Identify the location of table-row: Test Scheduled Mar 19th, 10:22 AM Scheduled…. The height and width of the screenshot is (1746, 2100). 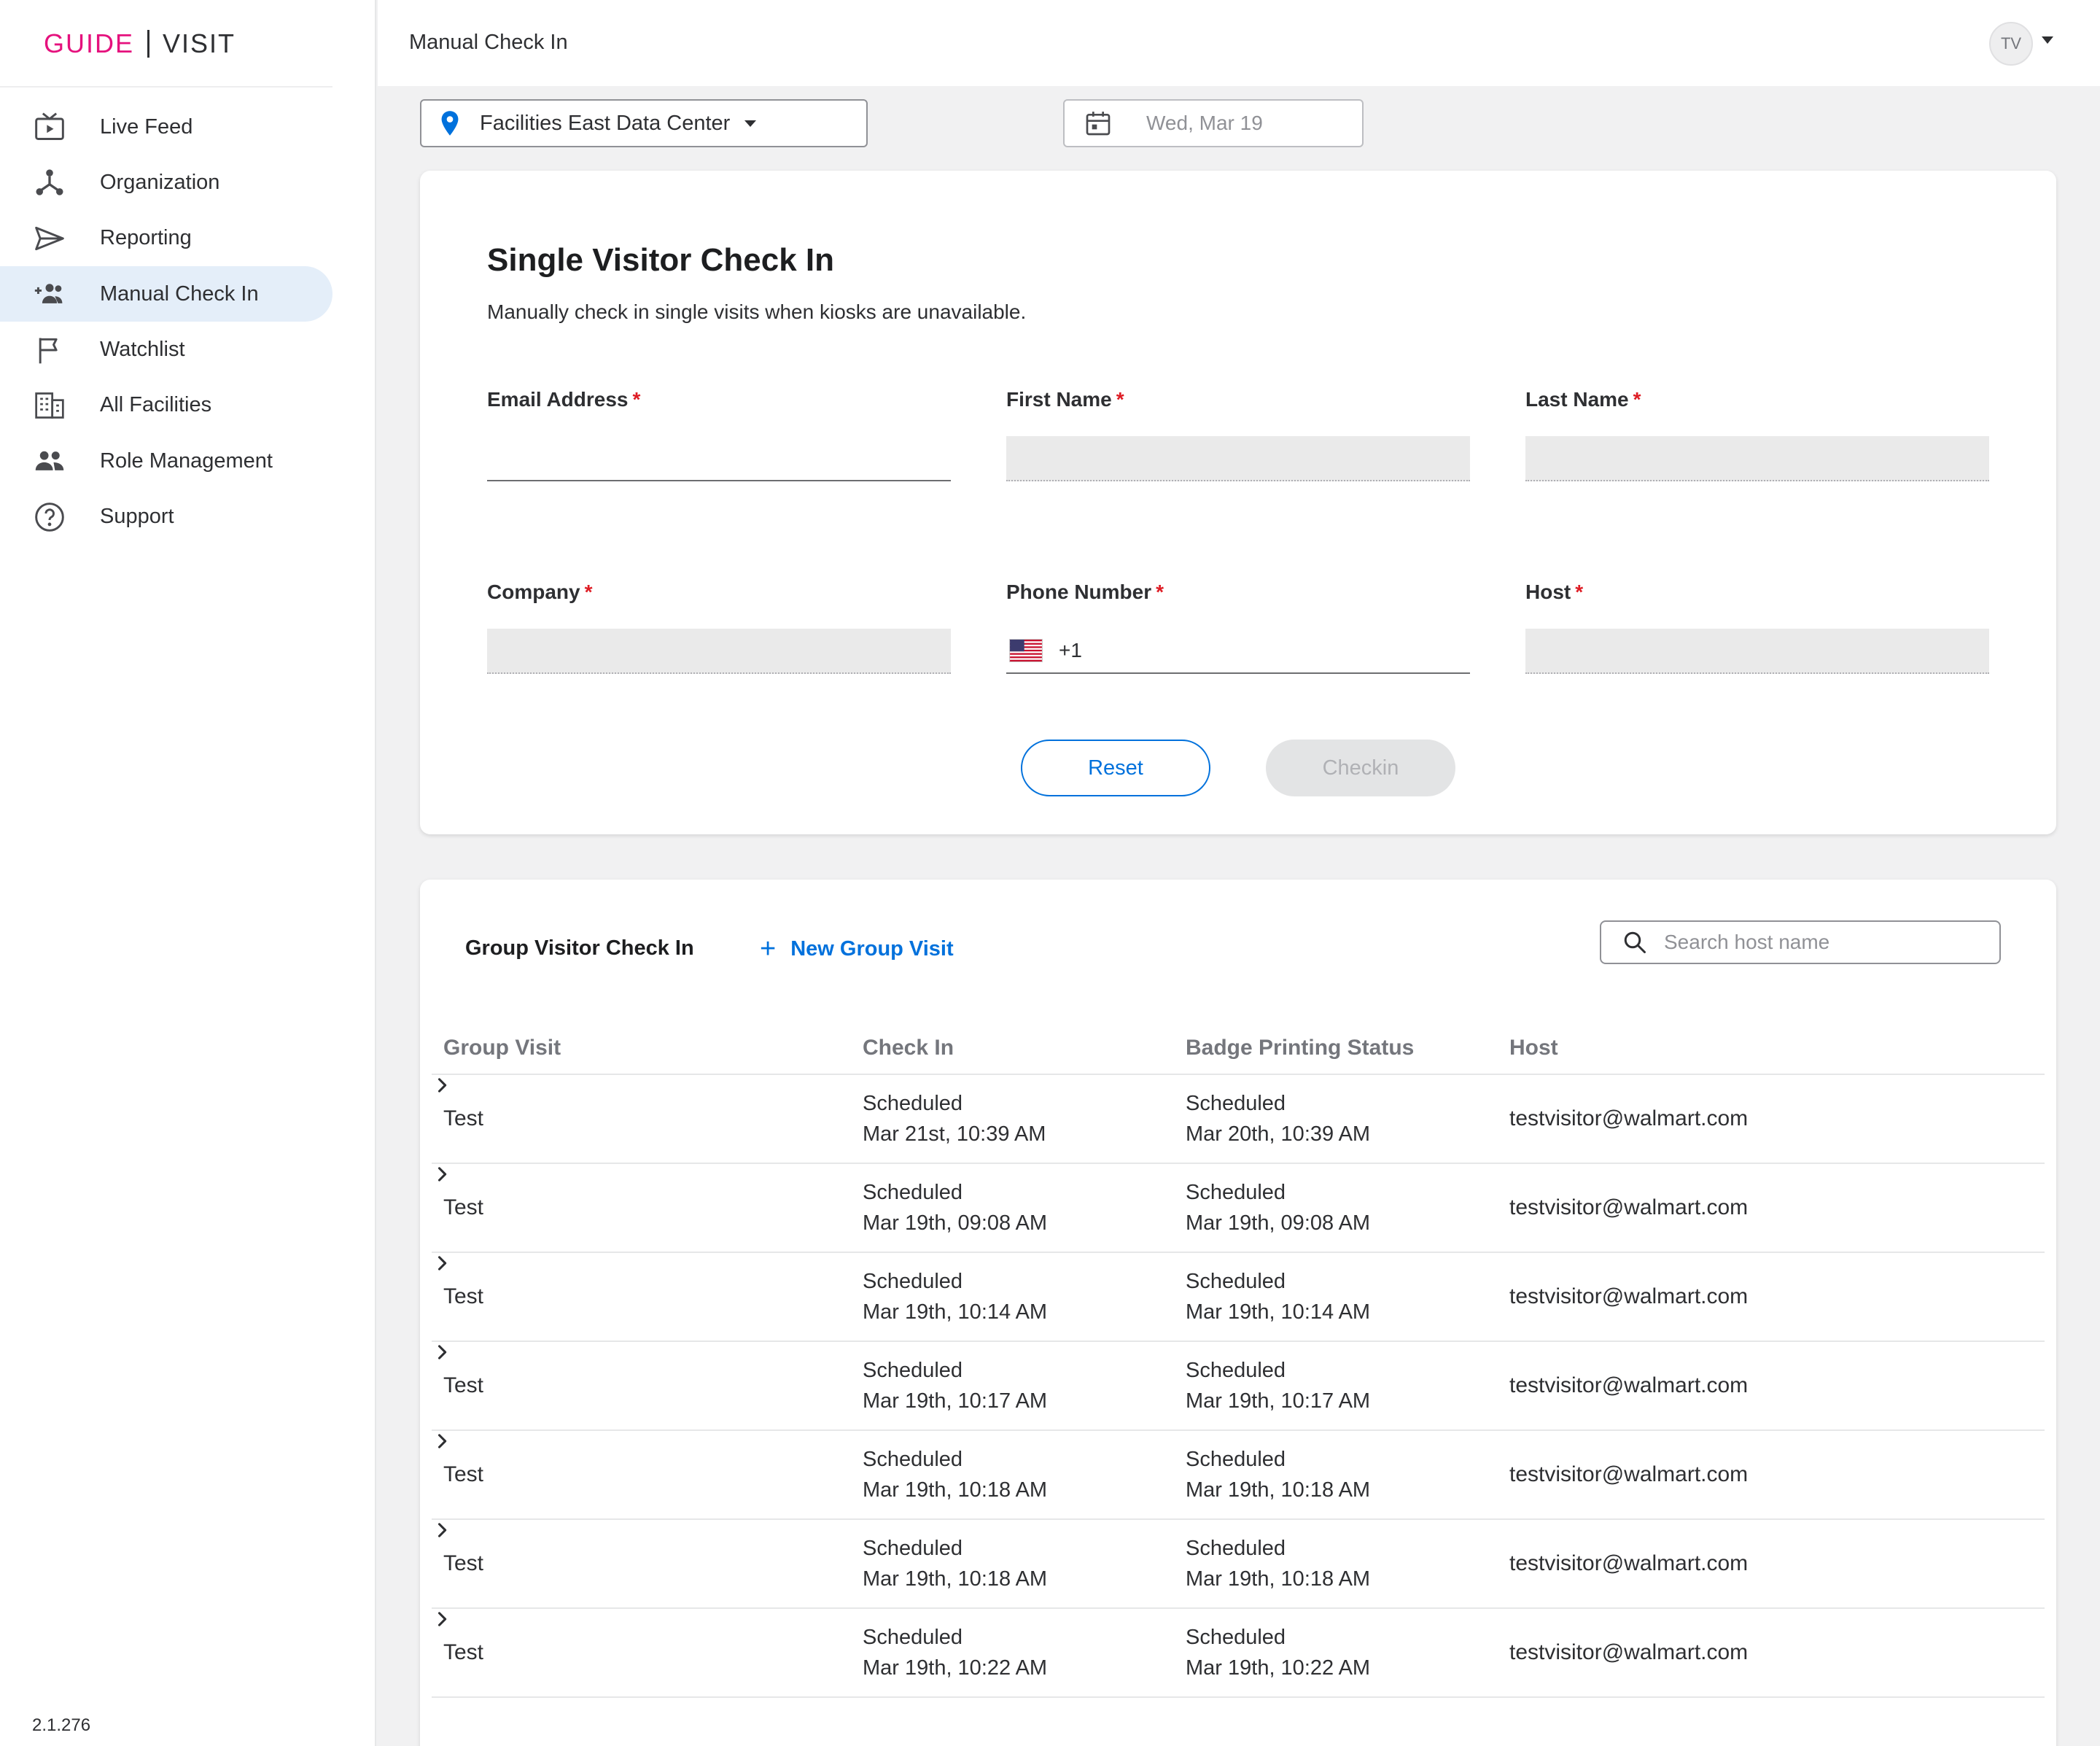
(1238, 1653).